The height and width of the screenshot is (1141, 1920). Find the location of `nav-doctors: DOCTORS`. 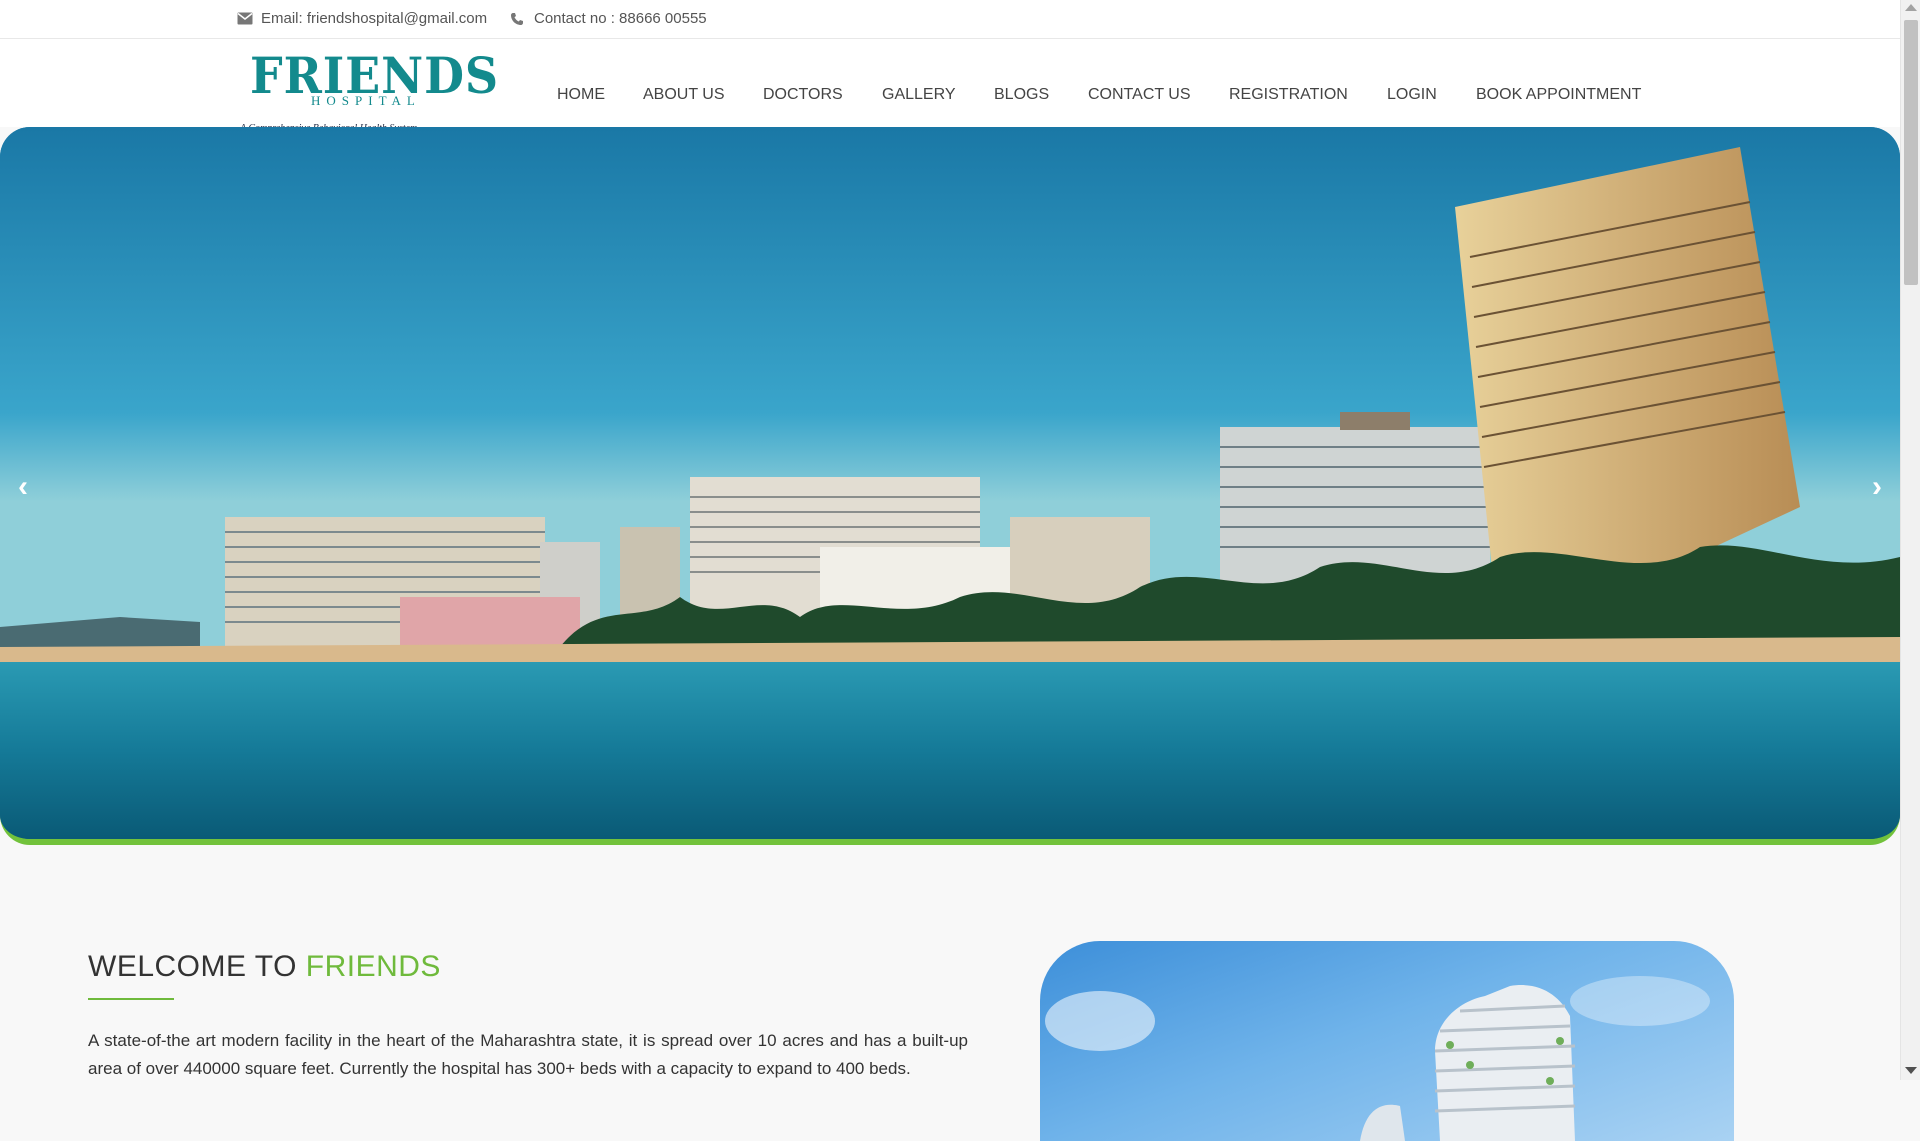

nav-doctors: DOCTORS is located at coordinates (803, 95).